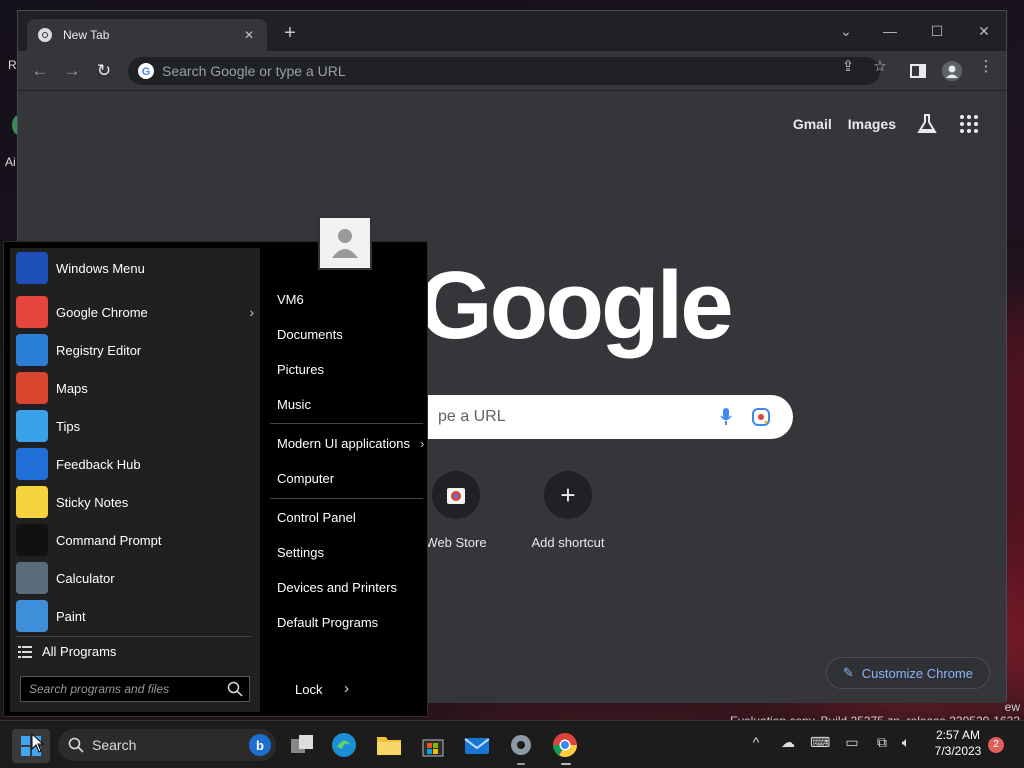  I want to click on chrome-menu-icon: ⋮, so click(986, 66).